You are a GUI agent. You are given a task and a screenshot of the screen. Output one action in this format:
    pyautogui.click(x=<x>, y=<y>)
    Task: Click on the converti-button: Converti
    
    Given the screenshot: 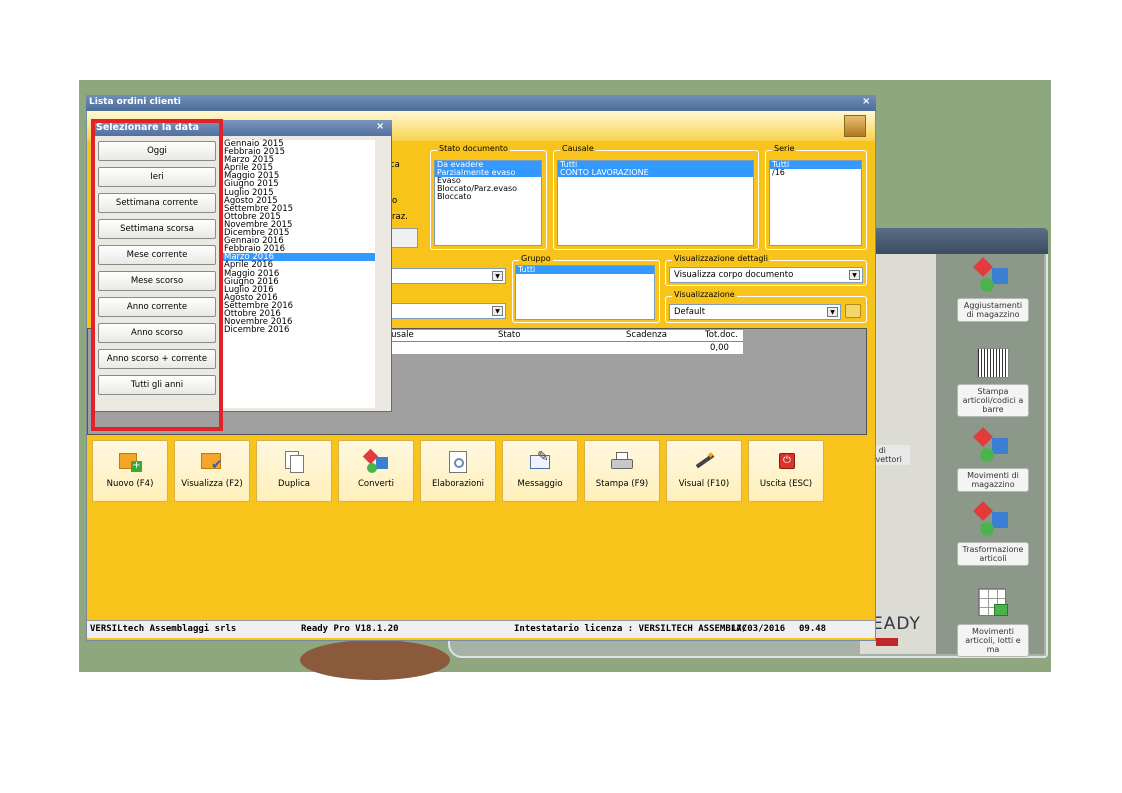 What is the action you would take?
    pyautogui.click(x=376, y=471)
    